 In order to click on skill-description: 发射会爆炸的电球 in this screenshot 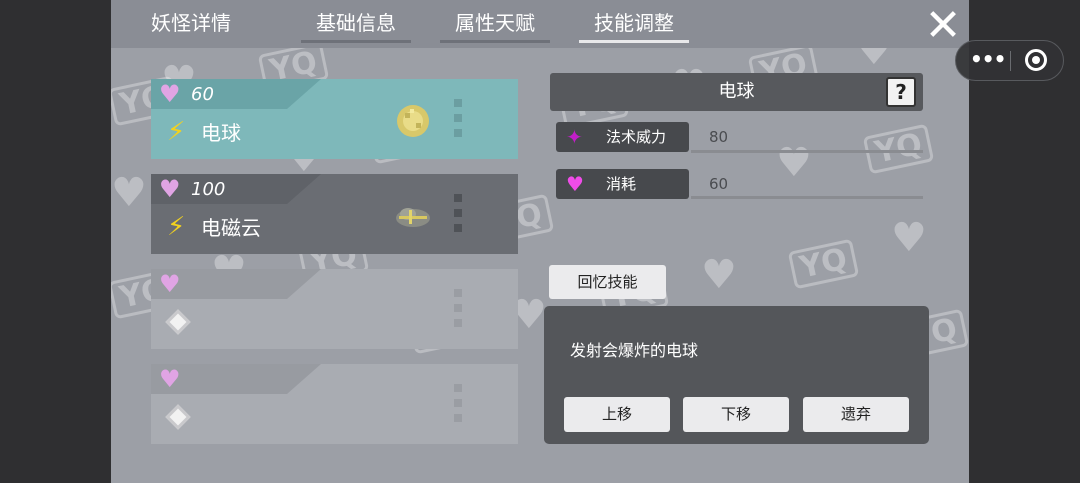, I will do `click(634, 350)`.